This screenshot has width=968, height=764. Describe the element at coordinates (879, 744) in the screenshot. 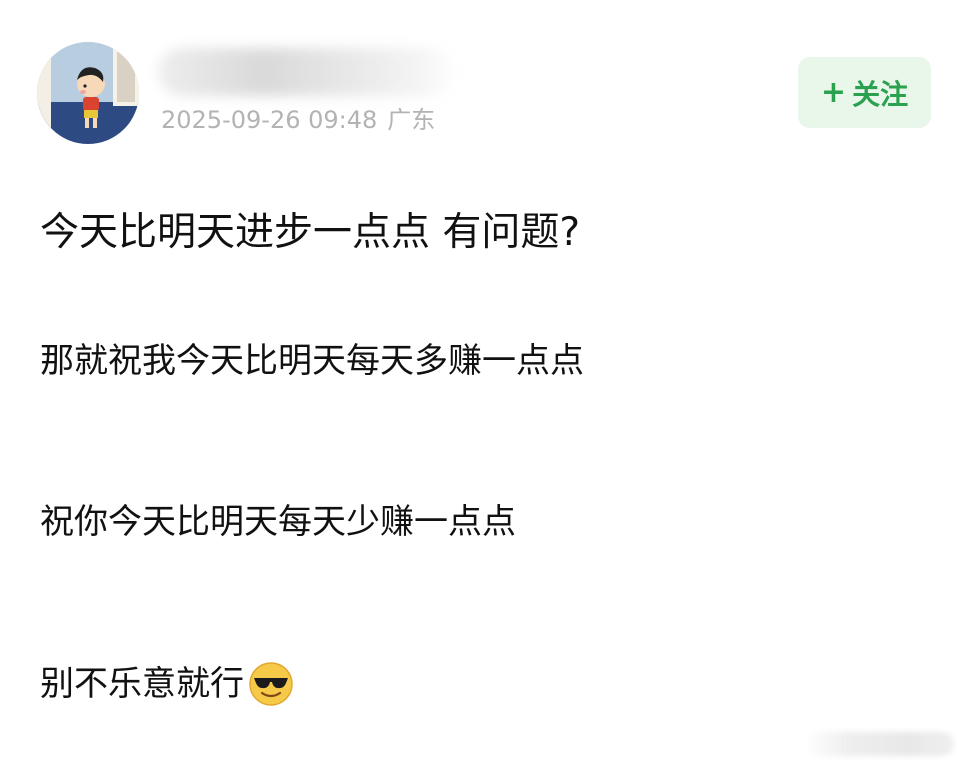

I see `watermark-blurred` at that location.